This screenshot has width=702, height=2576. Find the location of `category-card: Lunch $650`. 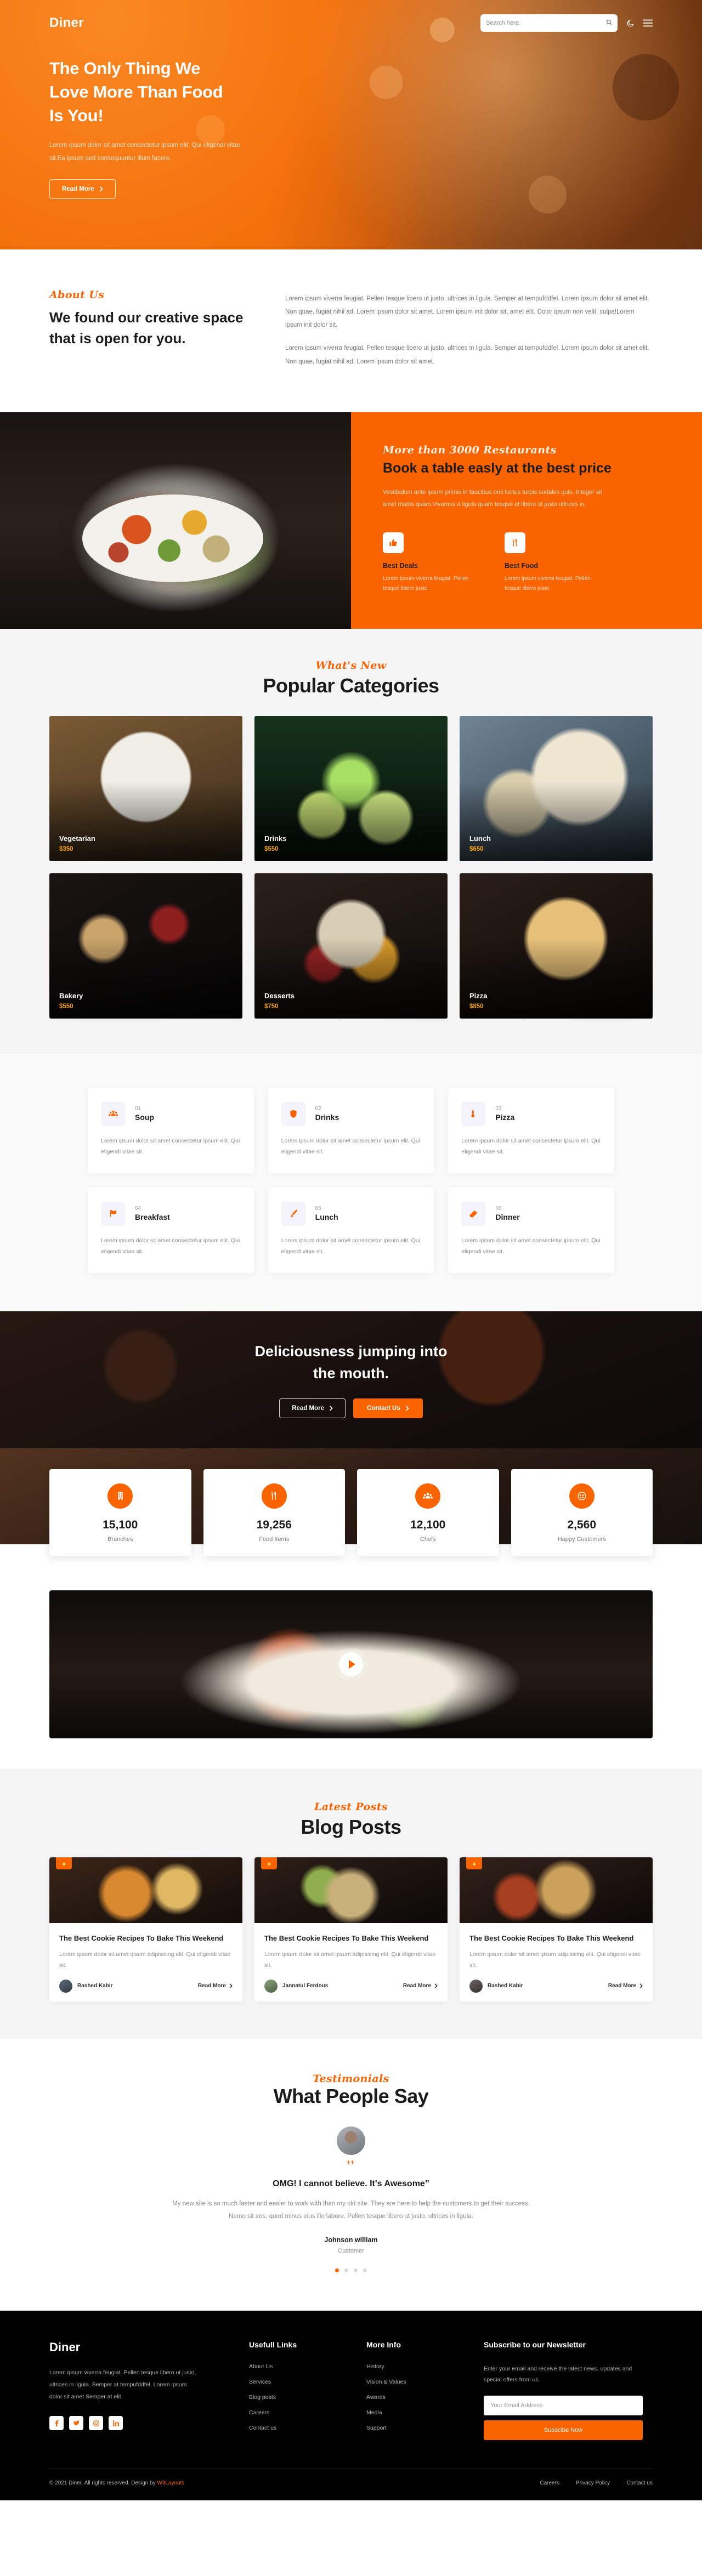

category-card: Lunch $650 is located at coordinates (556, 788).